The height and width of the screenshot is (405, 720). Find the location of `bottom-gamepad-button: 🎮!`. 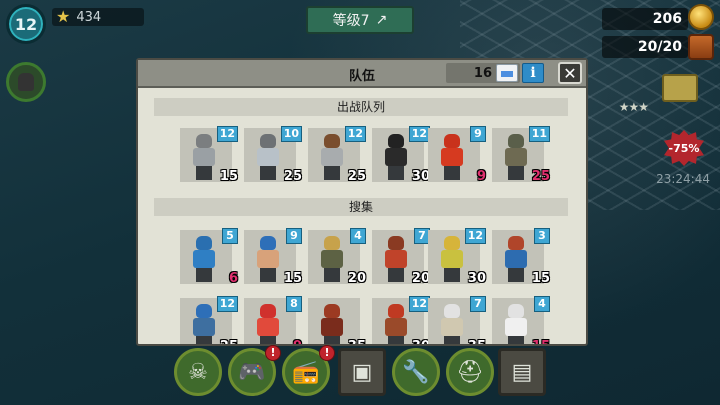

bottom-gamepad-button: 🎮! is located at coordinates (254, 370).